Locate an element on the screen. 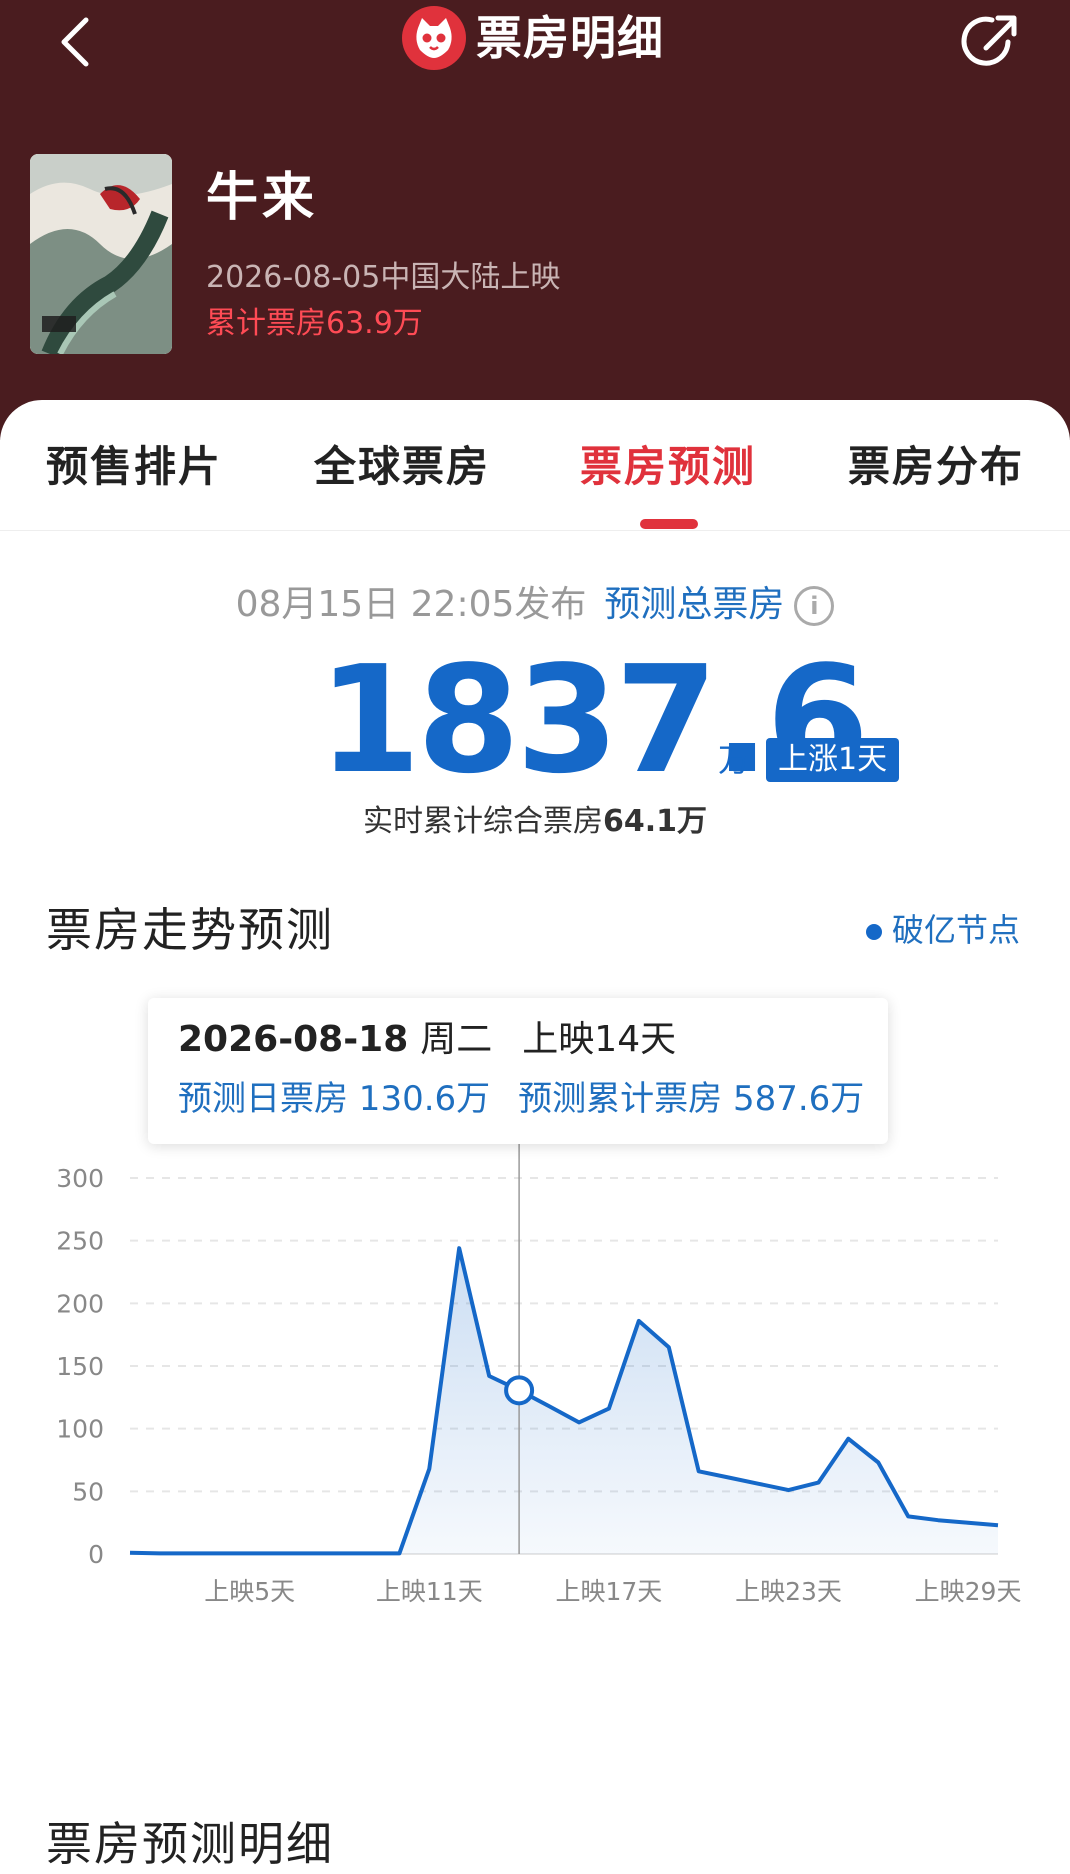 The width and height of the screenshot is (1070, 1874). trend-badge: 上涨1天 is located at coordinates (833, 760).